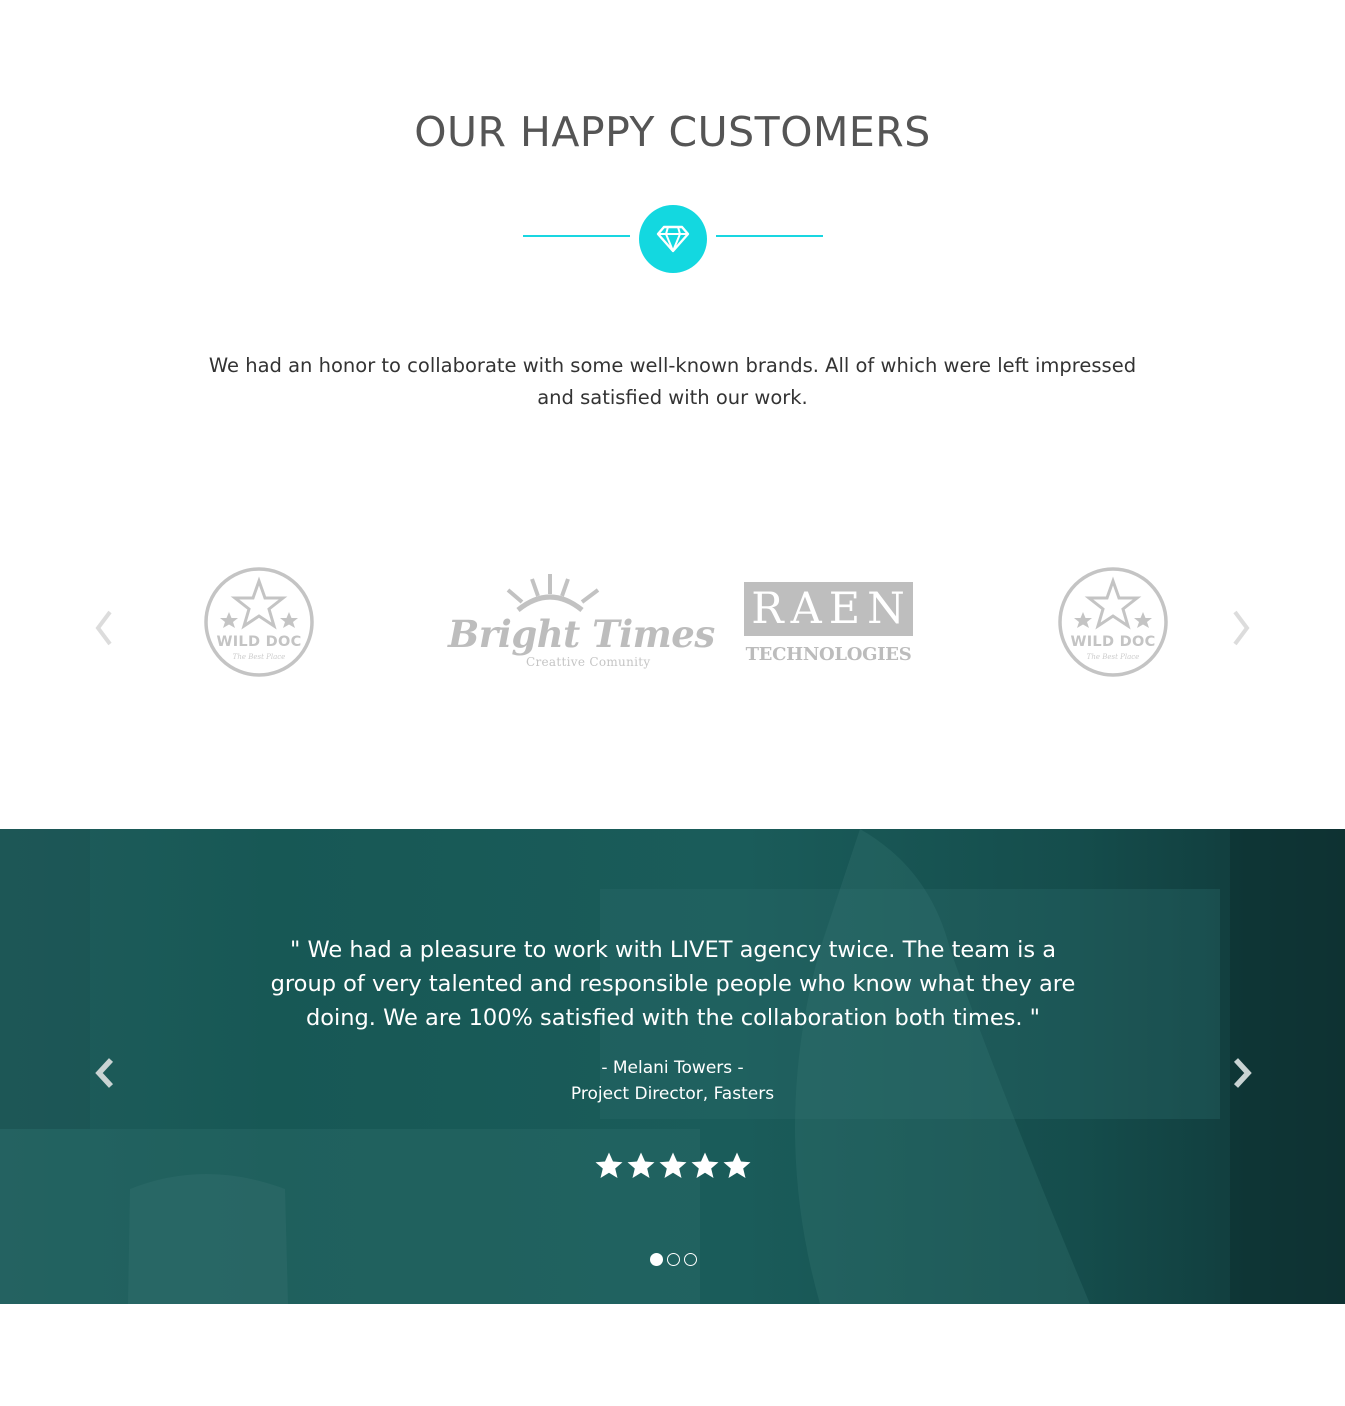  What do you see at coordinates (581, 634) in the screenshot?
I see `logo-name: Bright Times` at bounding box center [581, 634].